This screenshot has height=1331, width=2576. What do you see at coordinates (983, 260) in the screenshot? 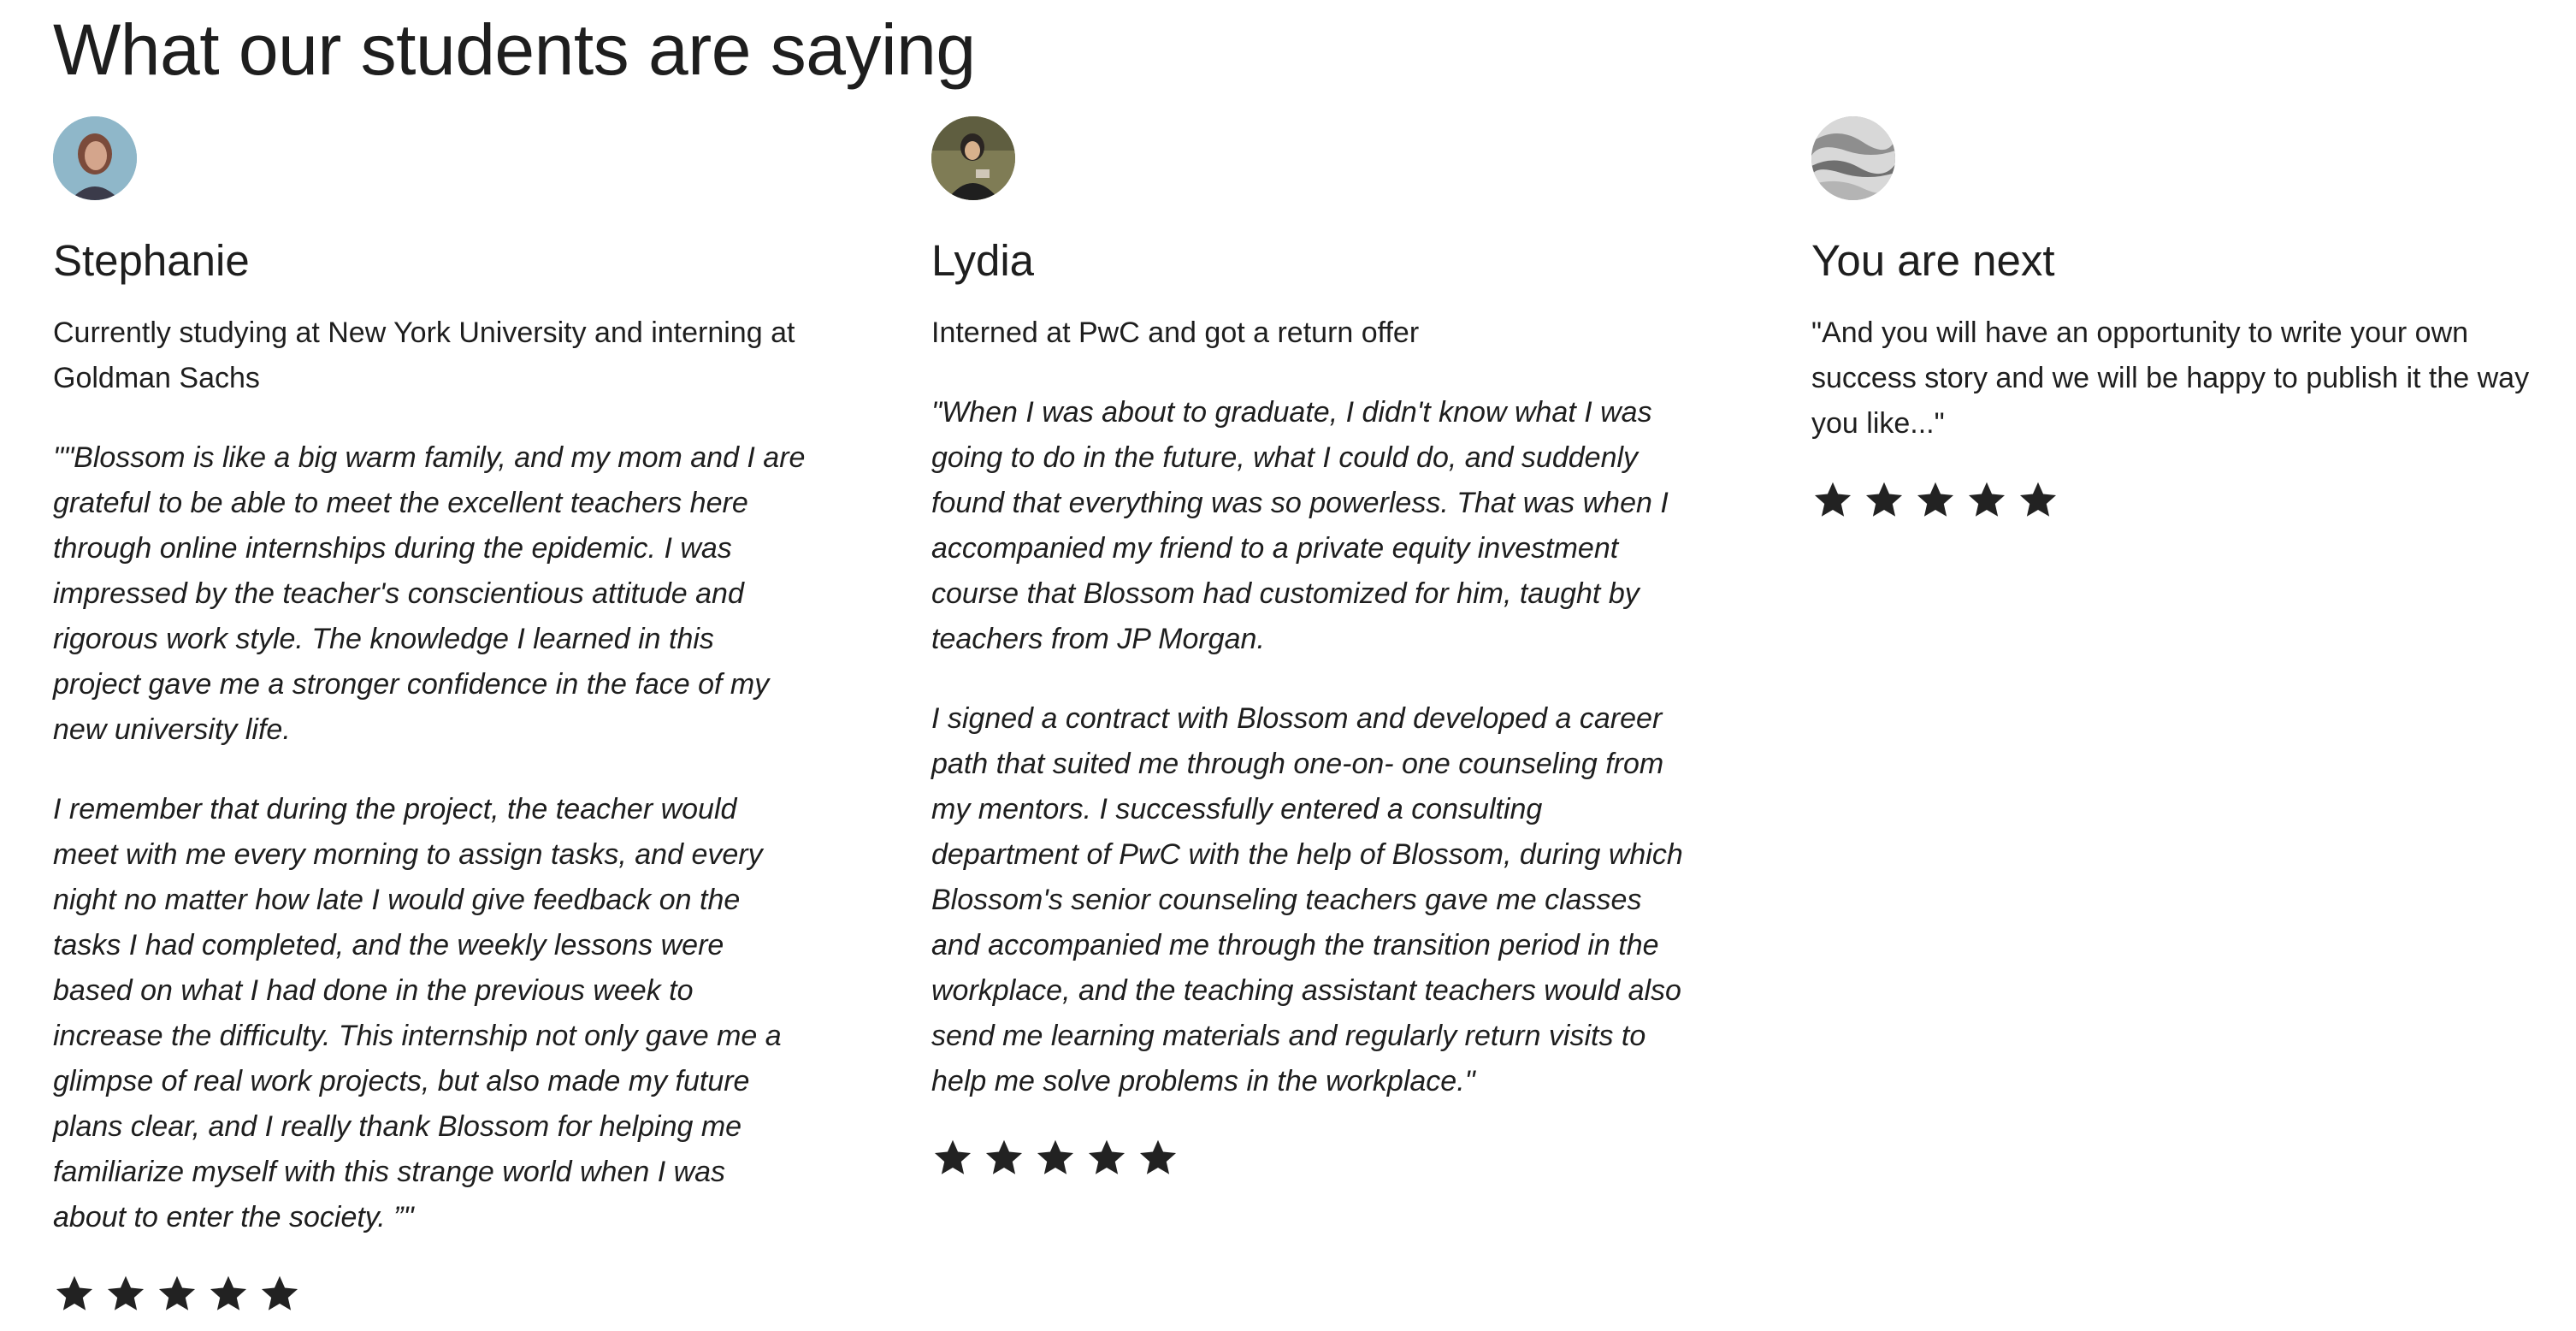
I see `testimonial-name: Lydia` at bounding box center [983, 260].